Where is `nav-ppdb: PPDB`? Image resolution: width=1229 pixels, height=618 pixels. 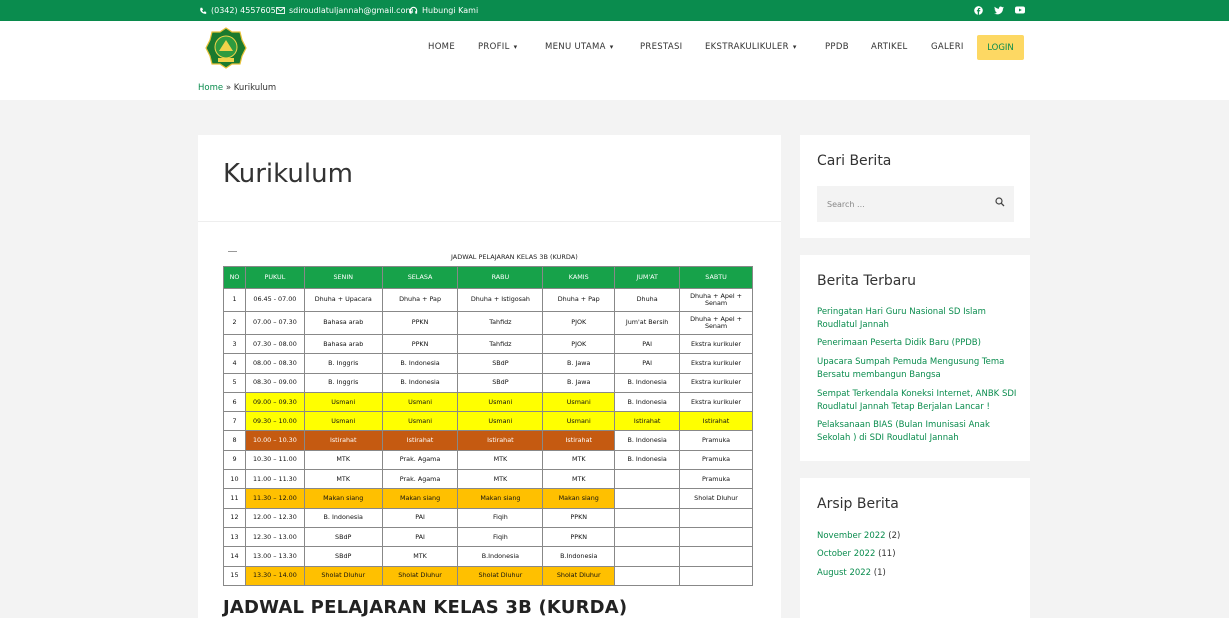 nav-ppdb: PPDB is located at coordinates (837, 47).